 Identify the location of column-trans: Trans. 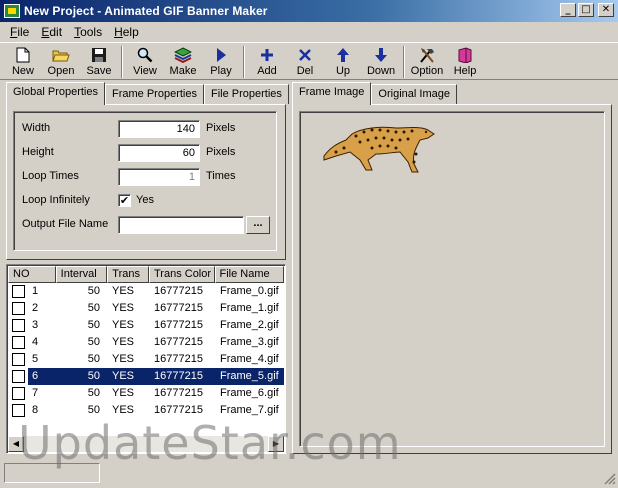
(128, 274).